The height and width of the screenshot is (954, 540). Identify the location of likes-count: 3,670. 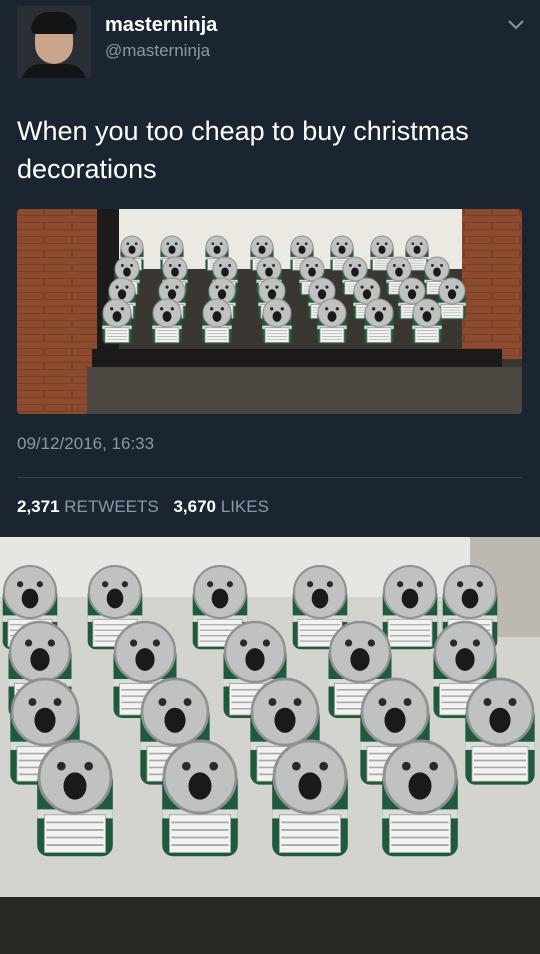
(194, 506).